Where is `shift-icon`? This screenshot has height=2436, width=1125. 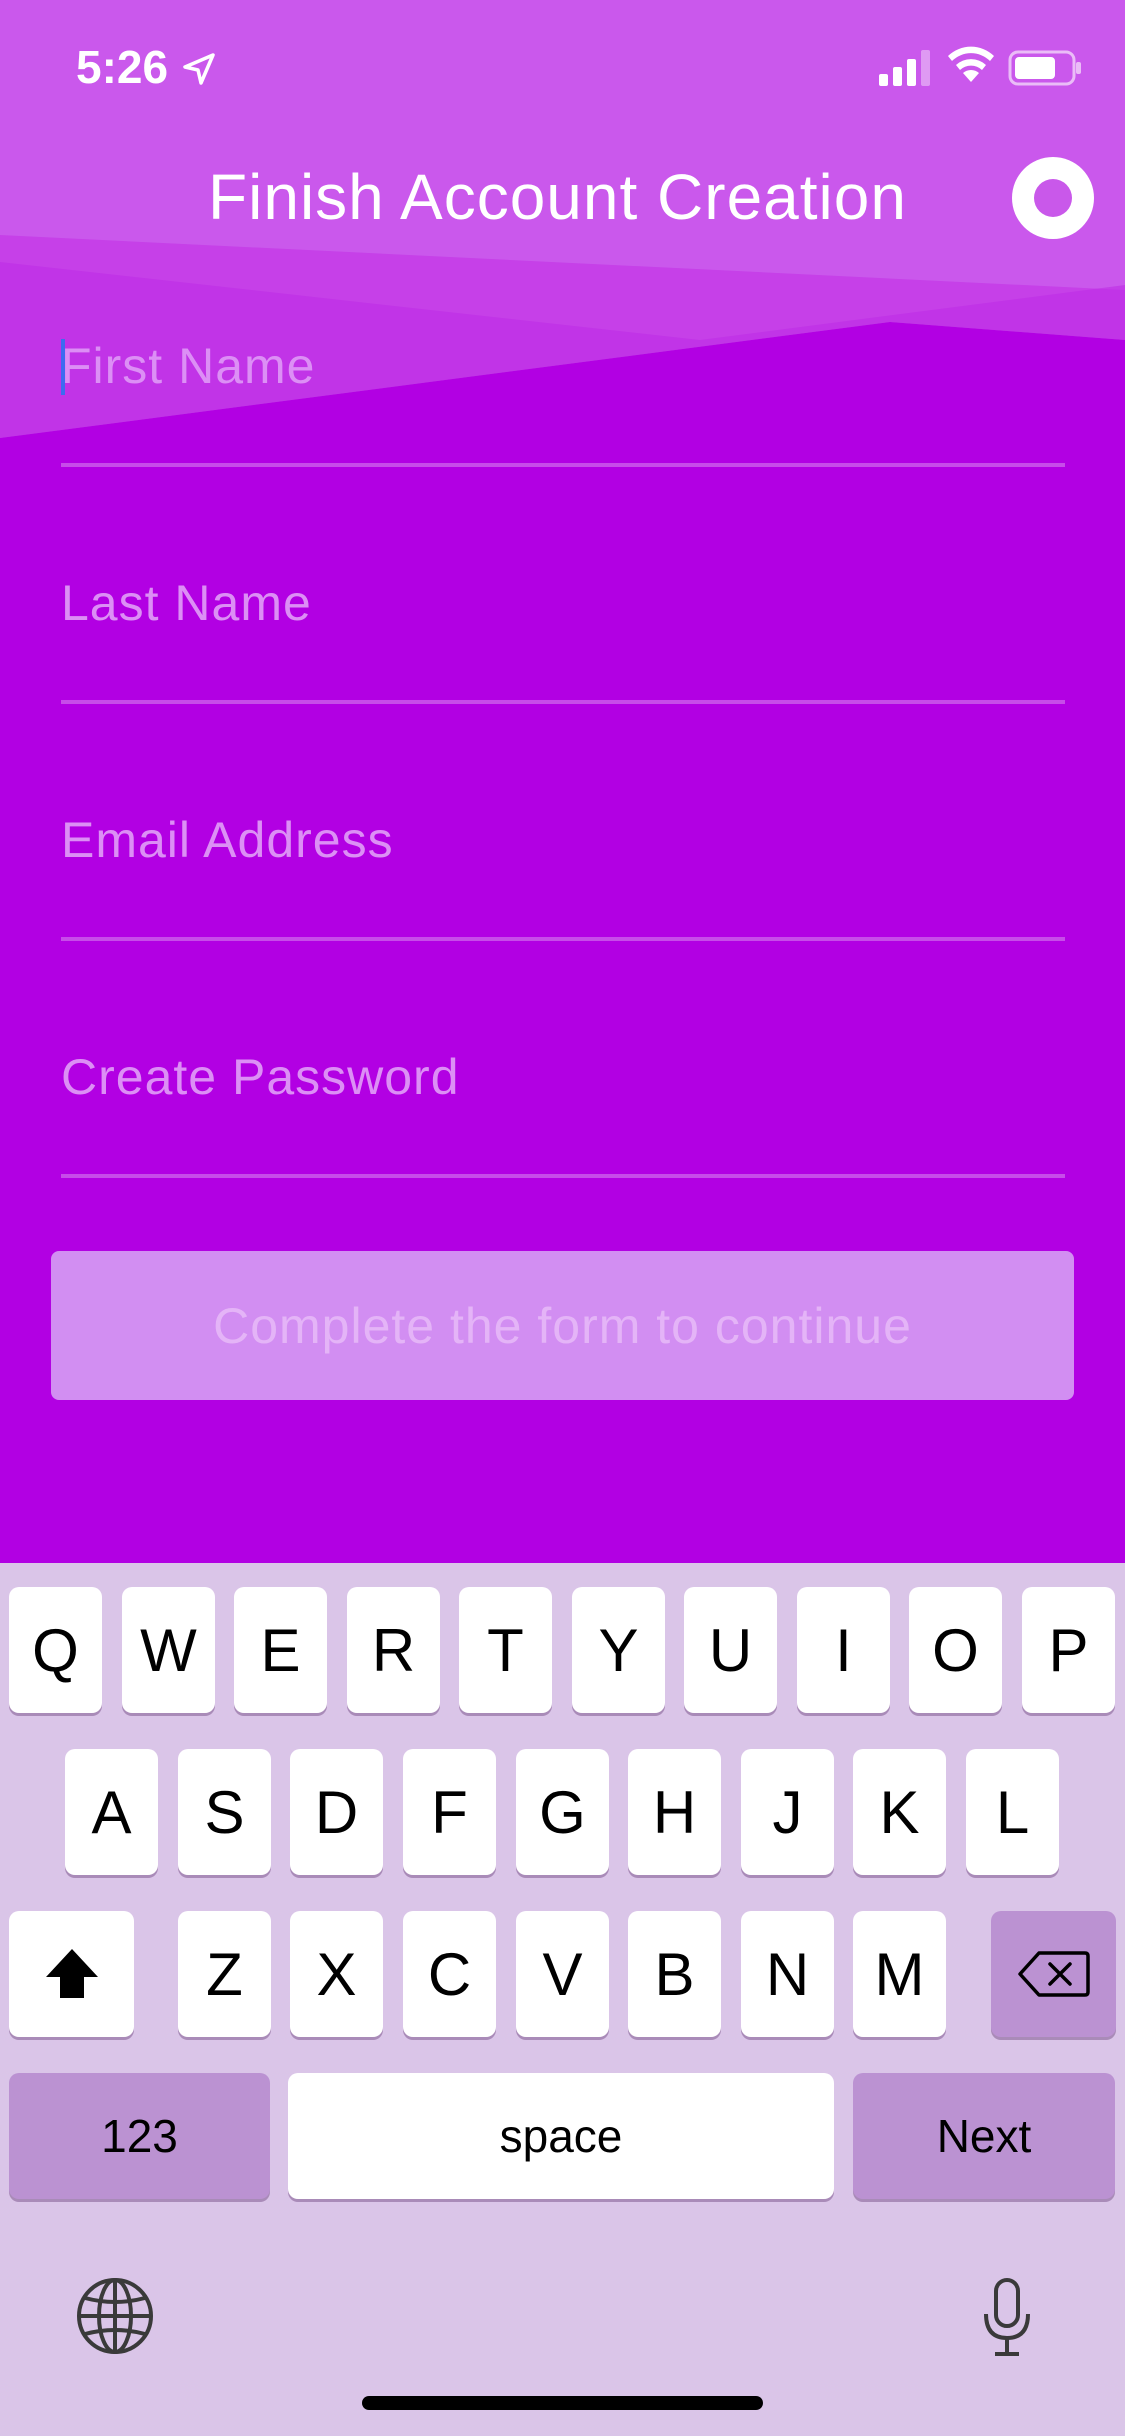
shift-icon is located at coordinates (71, 1973).